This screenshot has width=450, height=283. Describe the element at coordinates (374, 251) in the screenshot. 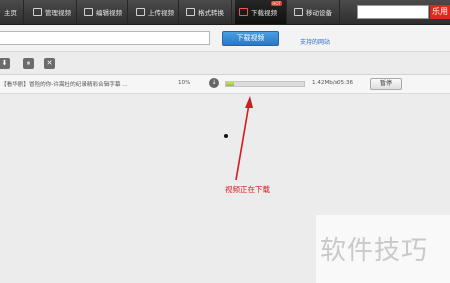

I see `watermark-text: 软件技巧` at that location.